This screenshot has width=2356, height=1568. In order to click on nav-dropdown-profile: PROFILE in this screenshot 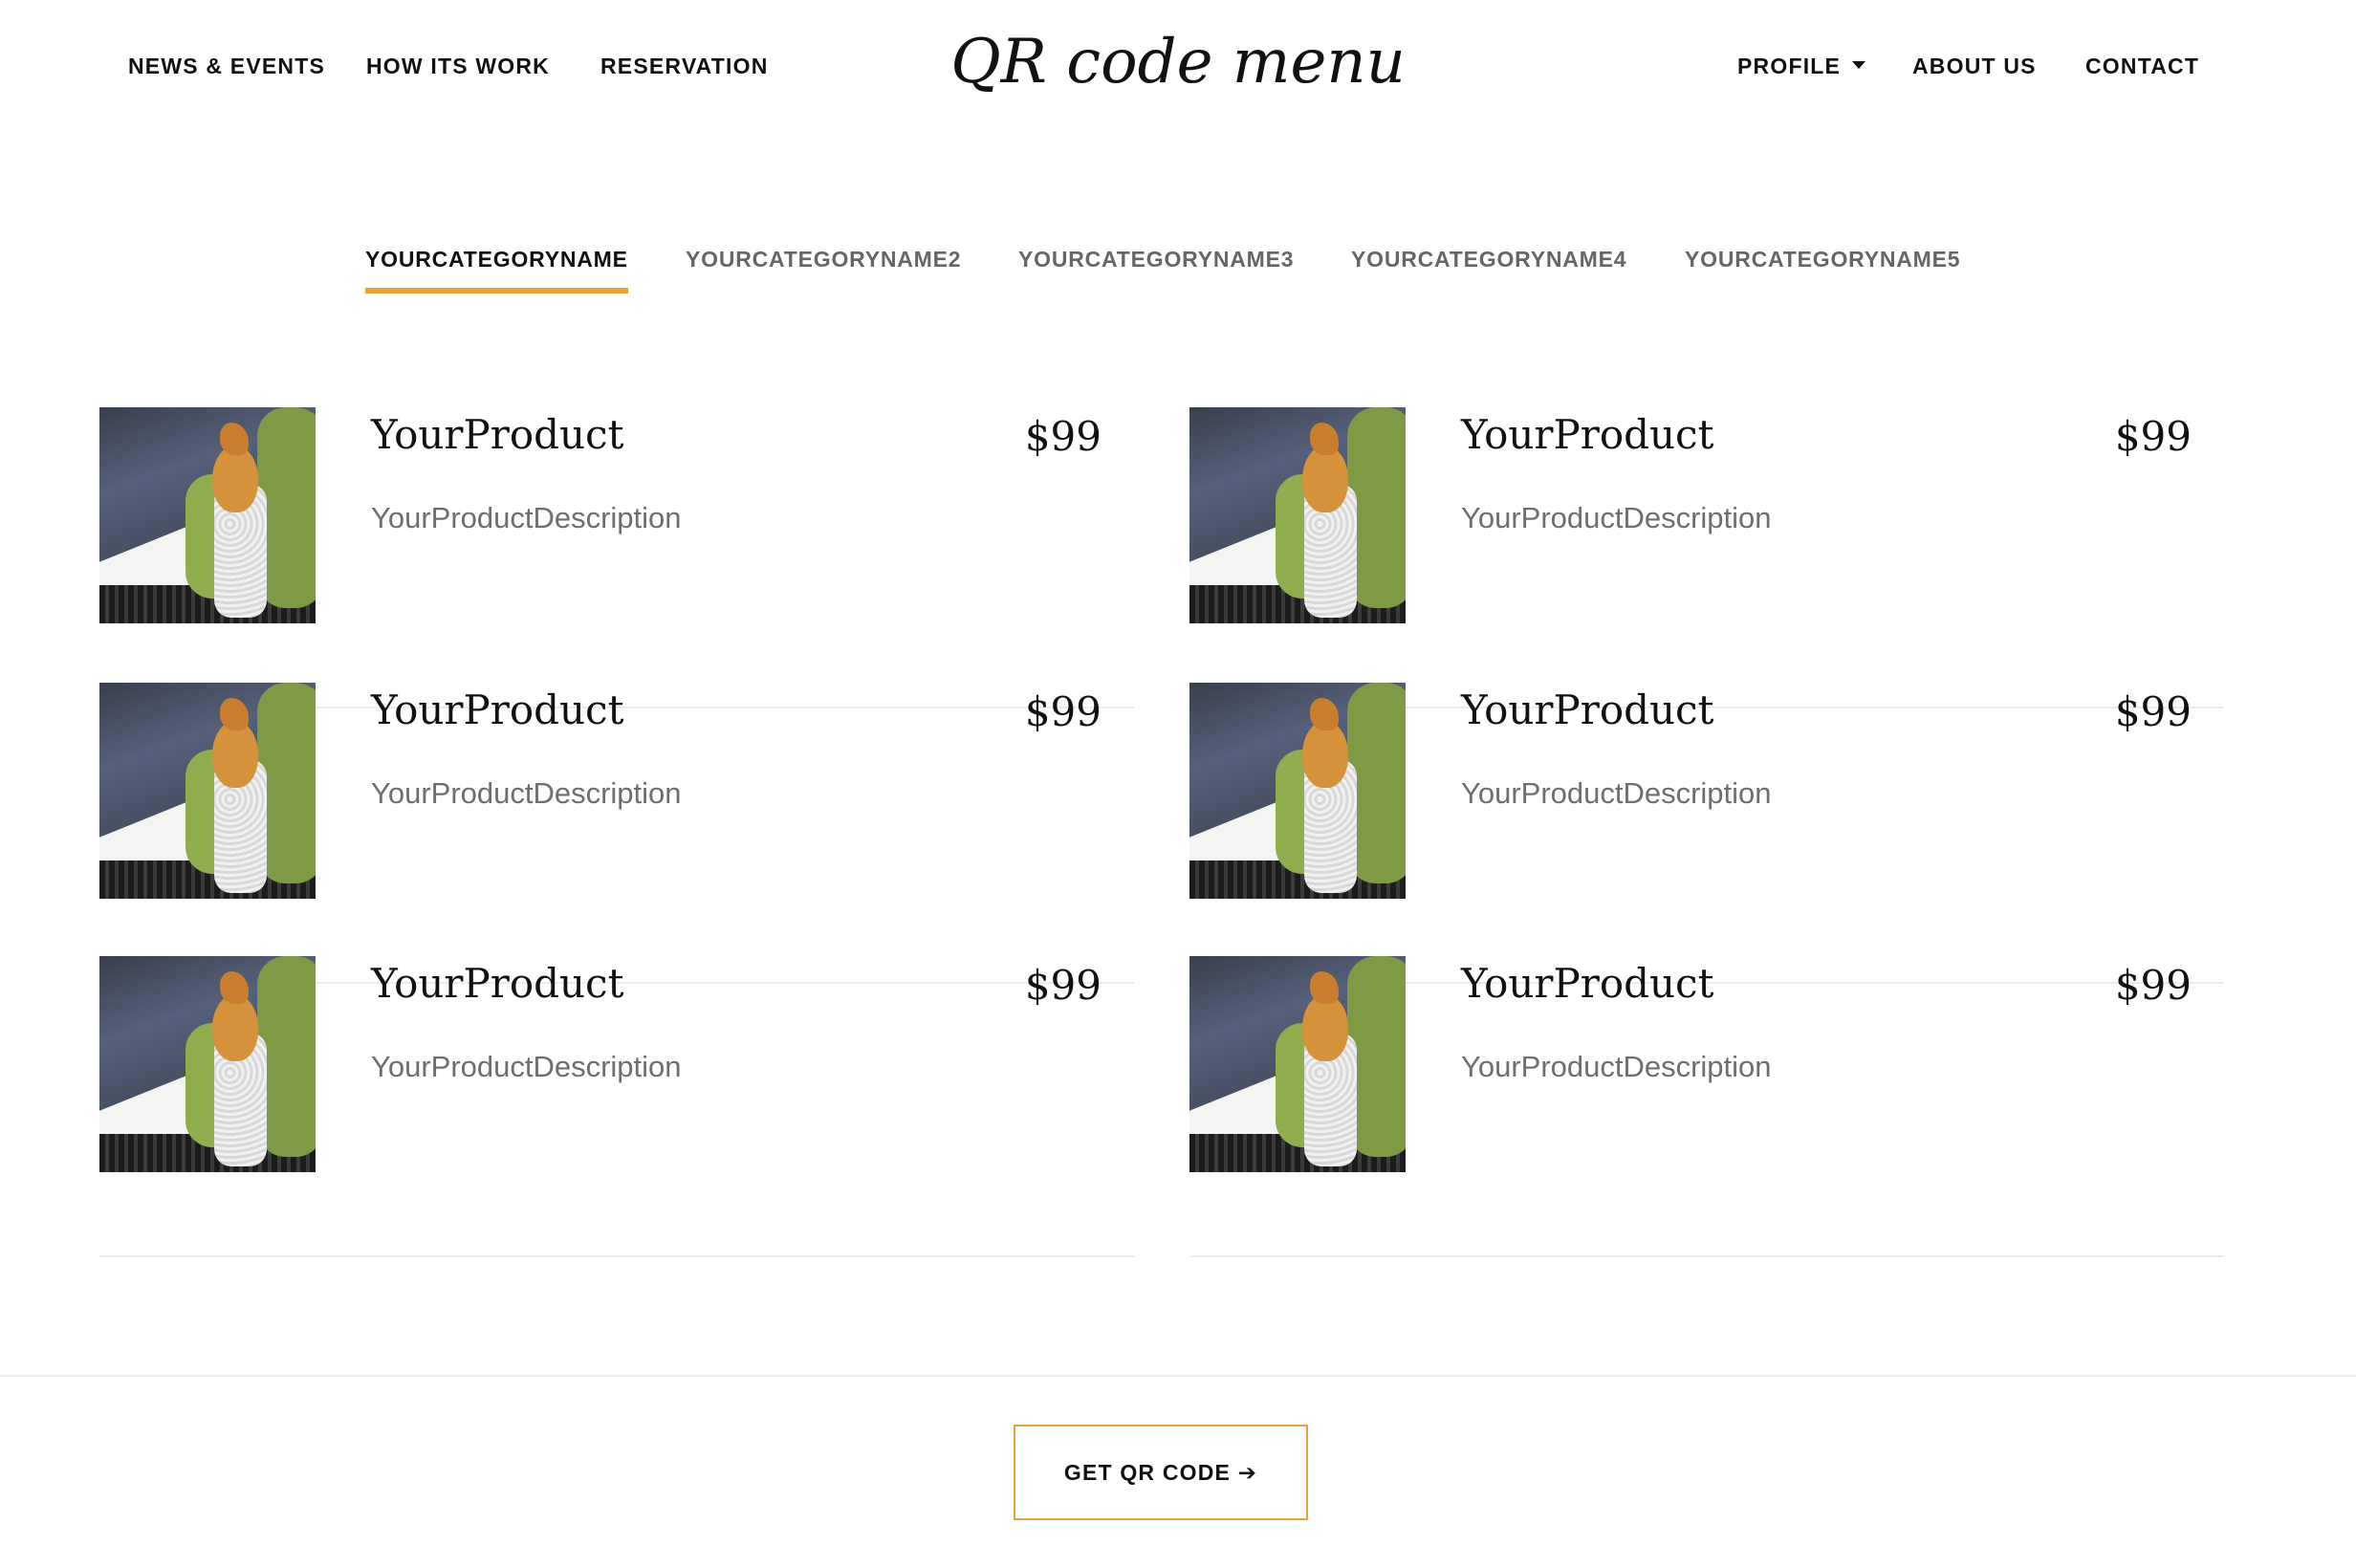, I will do `click(1802, 66)`.